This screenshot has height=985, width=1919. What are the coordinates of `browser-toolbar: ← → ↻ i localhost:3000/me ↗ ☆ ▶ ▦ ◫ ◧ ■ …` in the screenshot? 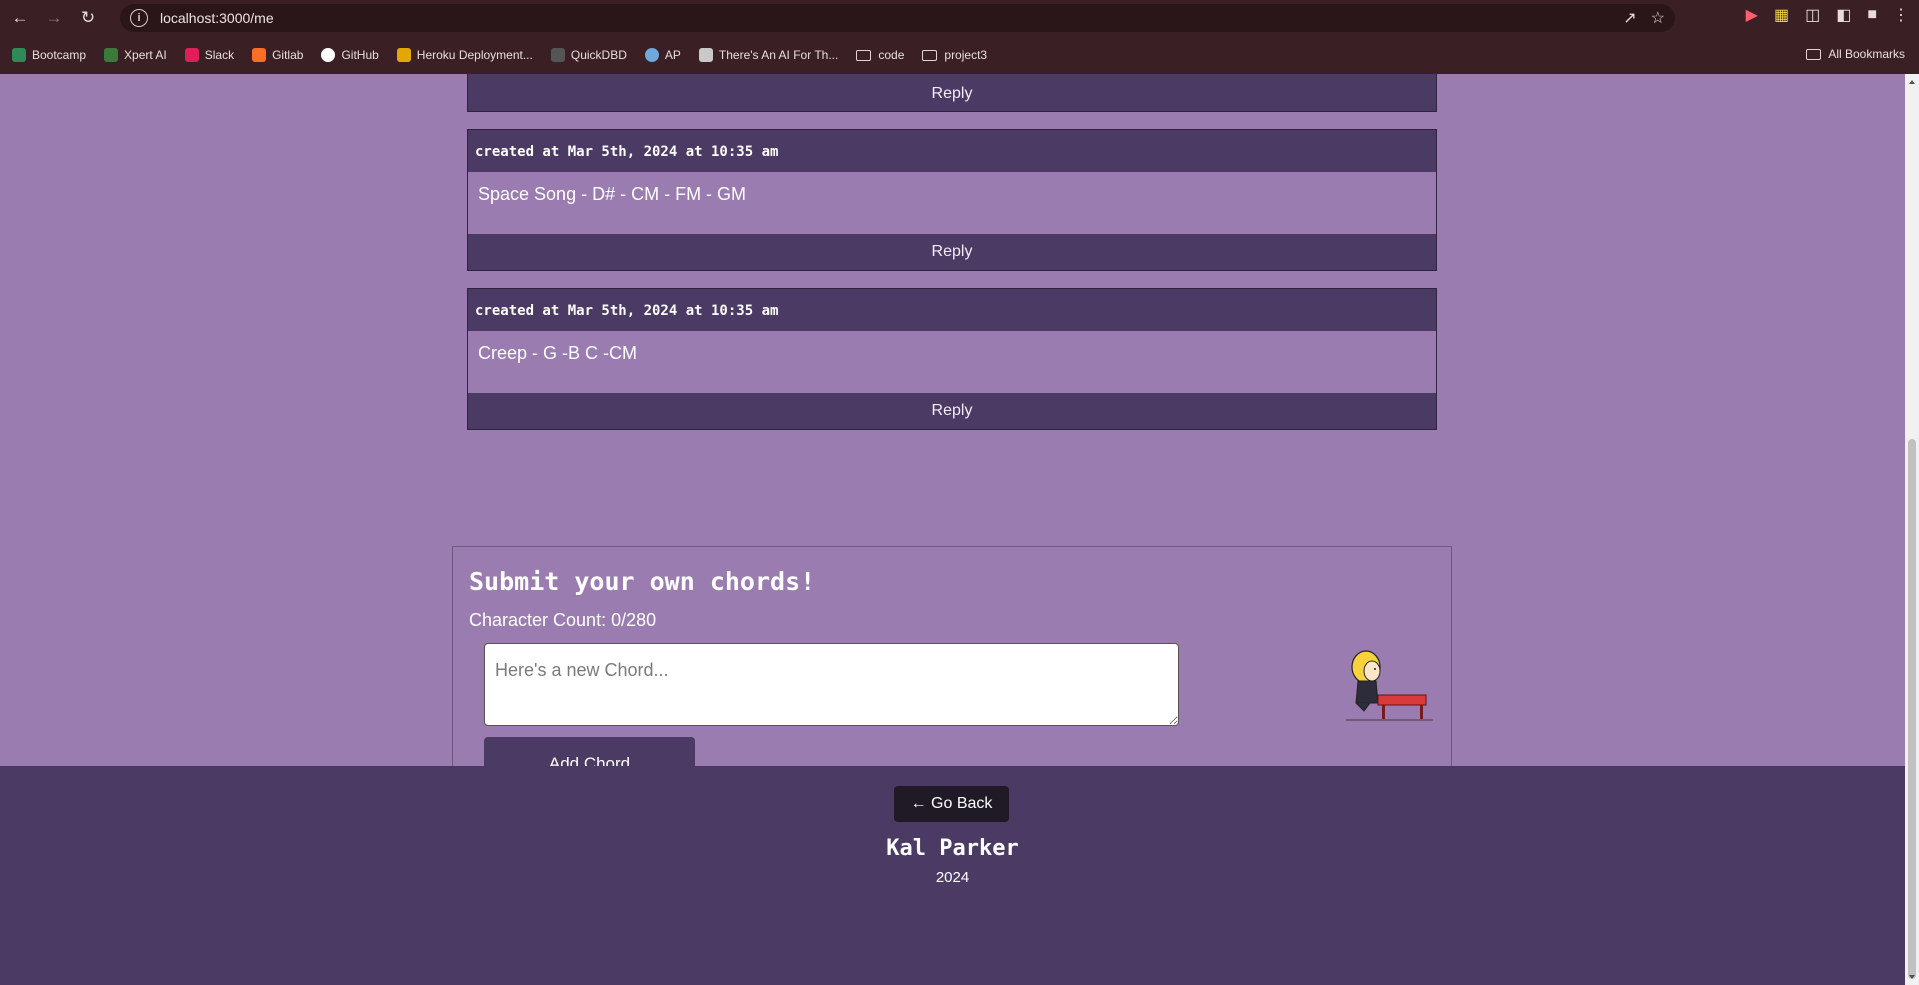 It's located at (959, 18).